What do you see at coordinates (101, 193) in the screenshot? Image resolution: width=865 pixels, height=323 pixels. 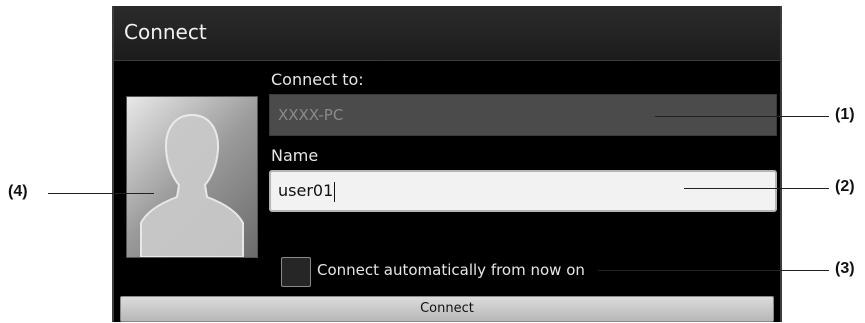 I see `callout-4-leader` at bounding box center [101, 193].